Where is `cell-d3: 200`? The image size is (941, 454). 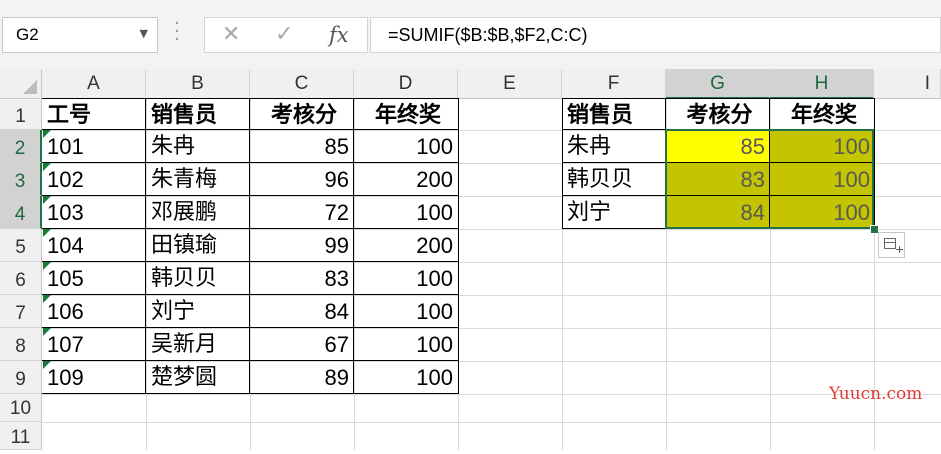 cell-d3: 200 is located at coordinates (406, 179).